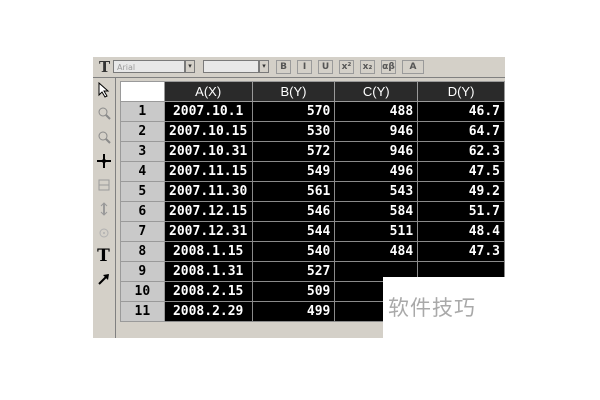 The image size is (600, 400). I want to click on cell-c: 543, so click(376, 191).